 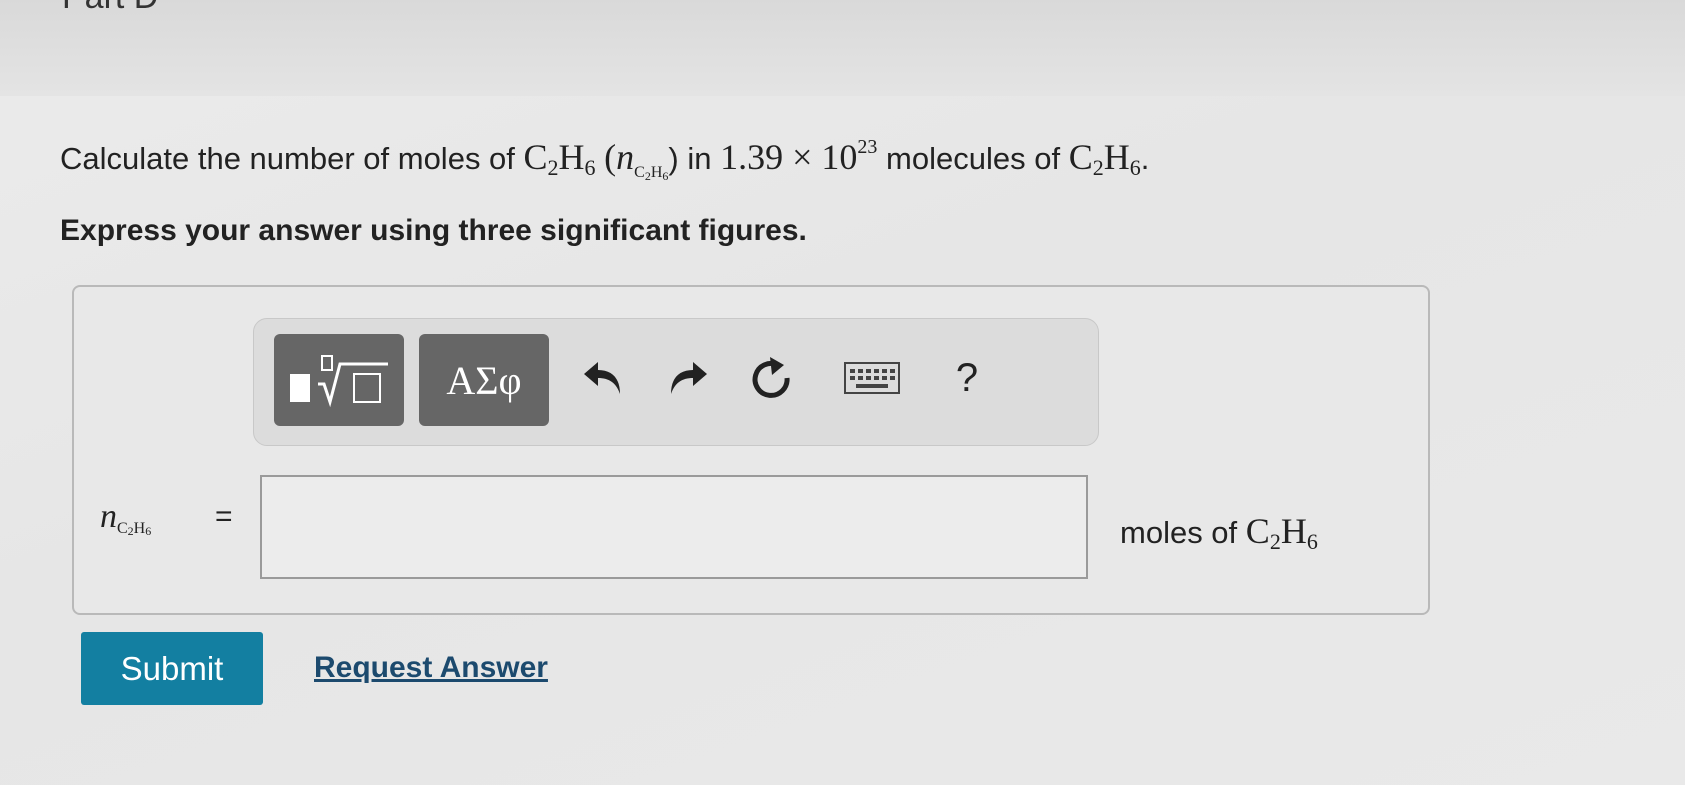 What do you see at coordinates (636, 160) in the screenshot?
I see `symbol-n-paren: (nC2H6` at bounding box center [636, 160].